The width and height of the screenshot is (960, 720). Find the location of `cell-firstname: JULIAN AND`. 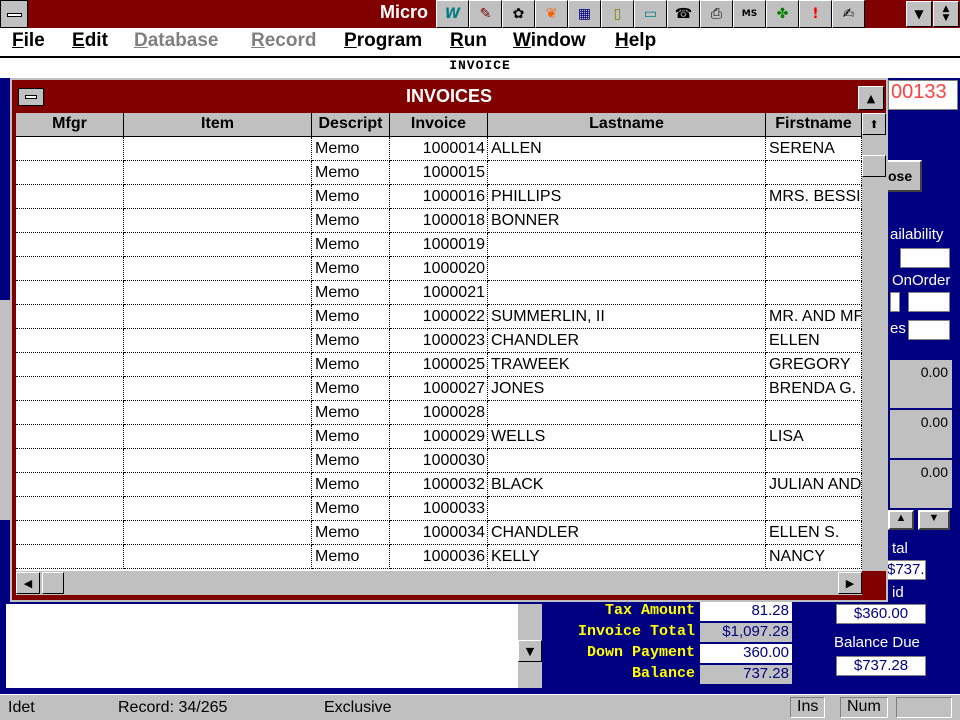

cell-firstname: JULIAN AND is located at coordinates (814, 485).